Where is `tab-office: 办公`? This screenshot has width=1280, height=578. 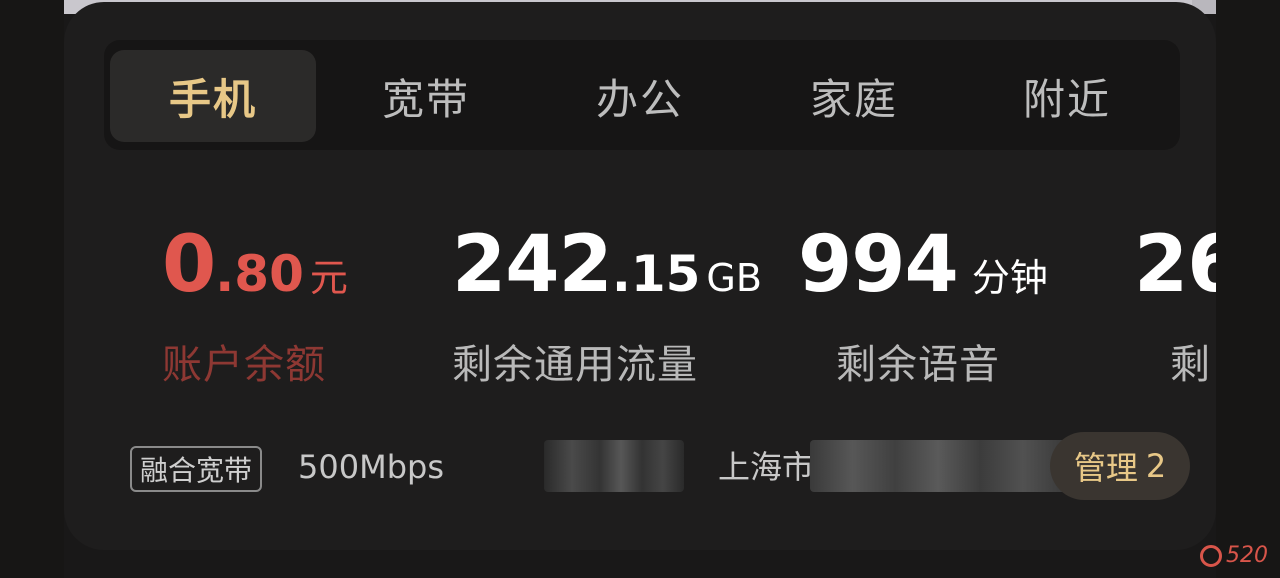
tab-office: 办公 is located at coordinates (640, 96).